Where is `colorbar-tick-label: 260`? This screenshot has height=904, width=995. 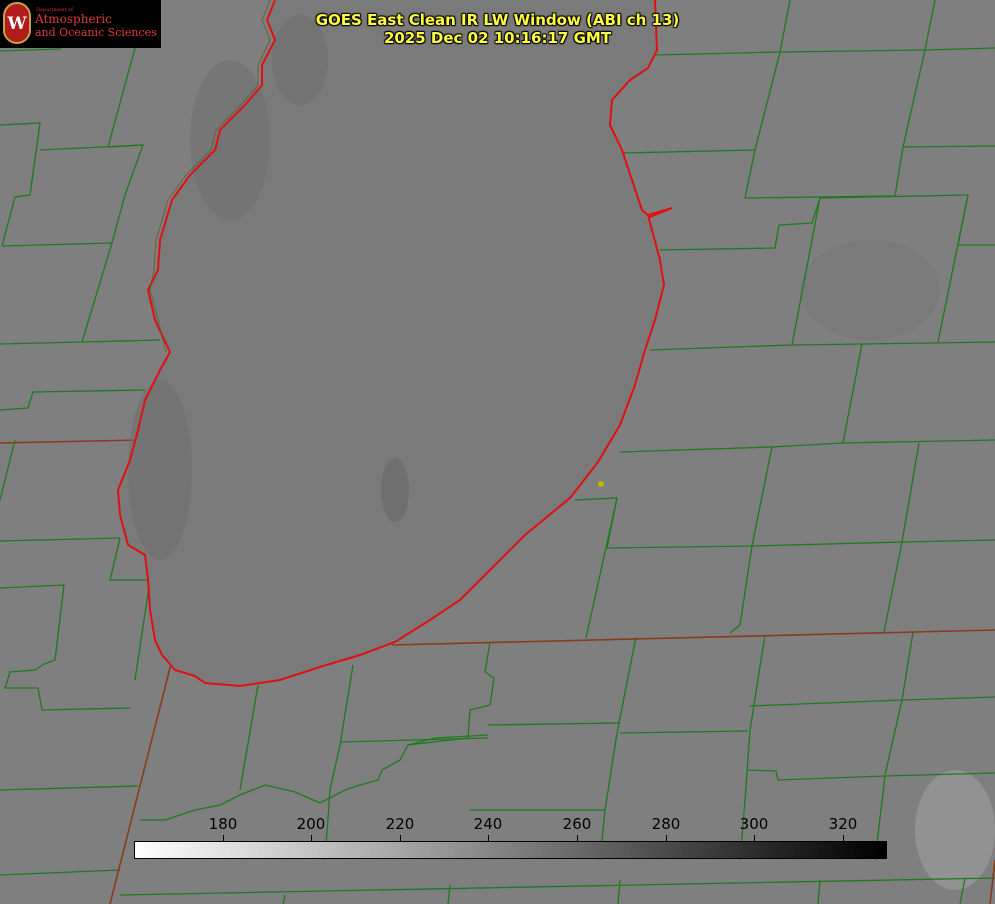
colorbar-tick-label: 260 is located at coordinates (577, 824).